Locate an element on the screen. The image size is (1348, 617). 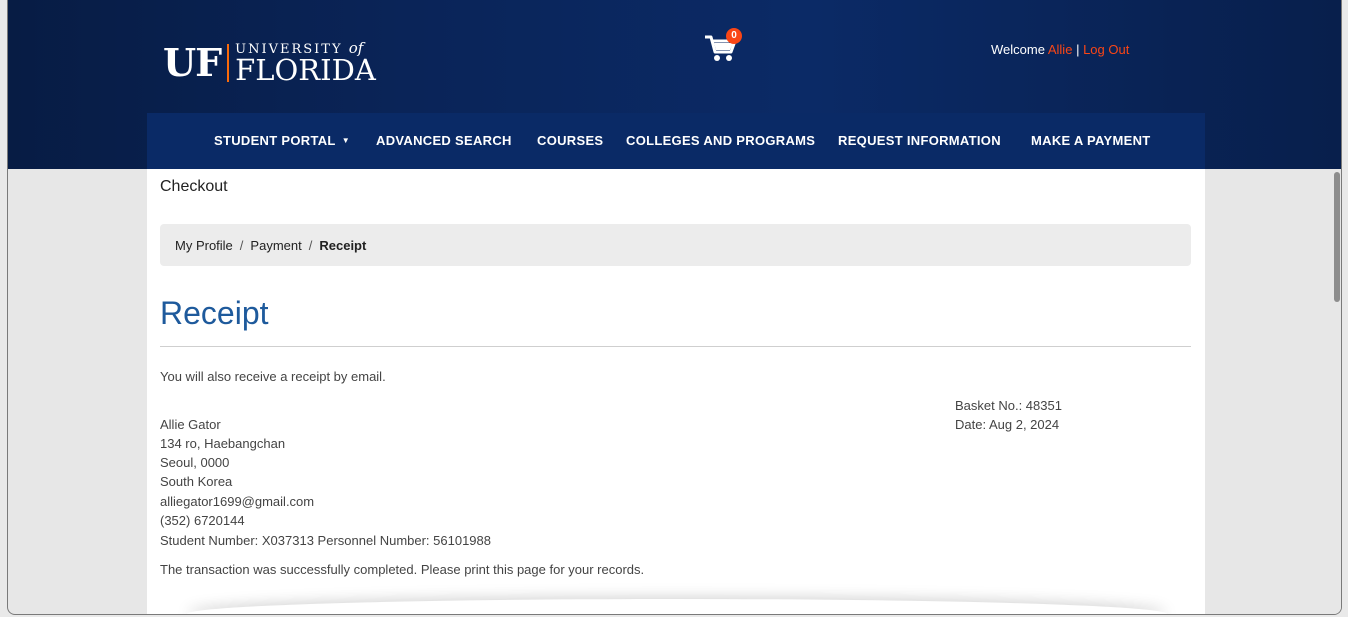
uf-logo: UF UNIVERSITY of FLORIDA is located at coordinates (269, 63).